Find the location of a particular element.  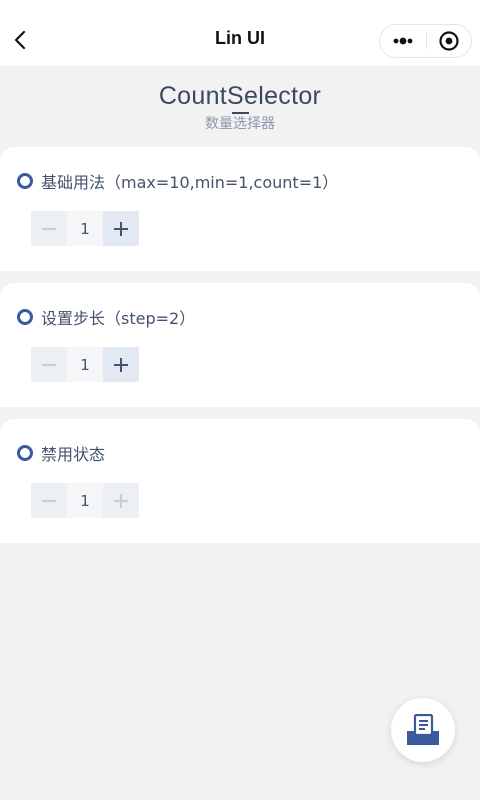

floating-action-button is located at coordinates (423, 730).